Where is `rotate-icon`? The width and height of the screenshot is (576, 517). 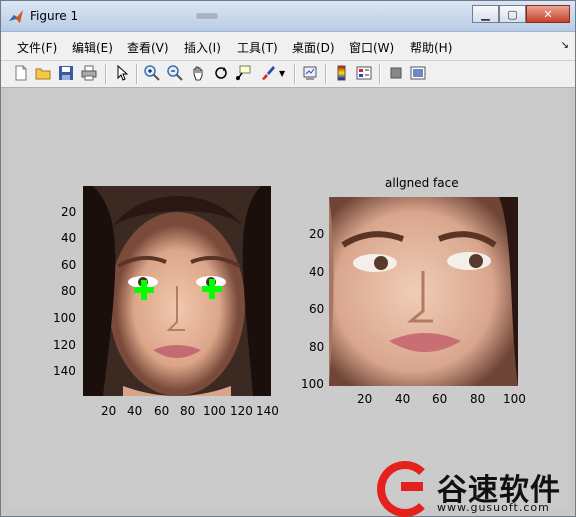 rotate-icon is located at coordinates (221, 73).